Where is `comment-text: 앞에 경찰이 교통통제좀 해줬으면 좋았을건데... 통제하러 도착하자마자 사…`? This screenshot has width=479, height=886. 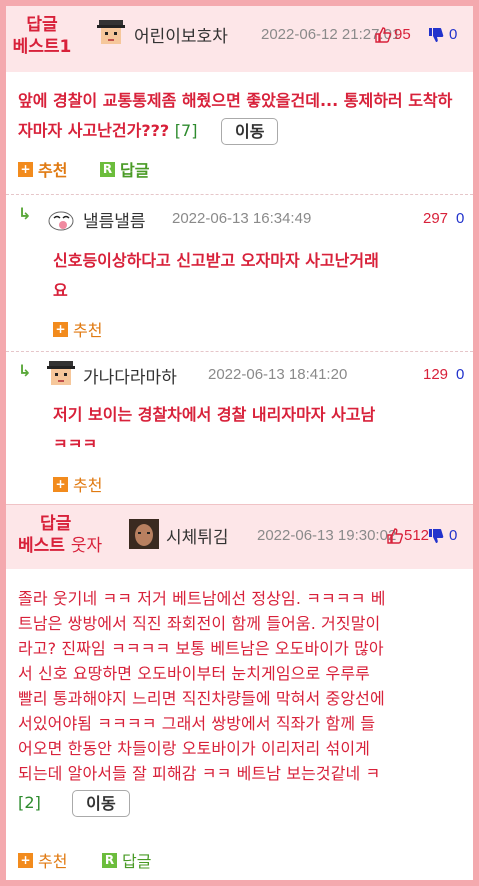
comment-text: 앞에 경찰이 교통통제좀 해줬으면 좋았을건데... 통제하러 도착하자마자 사… is located at coordinates (242, 116).